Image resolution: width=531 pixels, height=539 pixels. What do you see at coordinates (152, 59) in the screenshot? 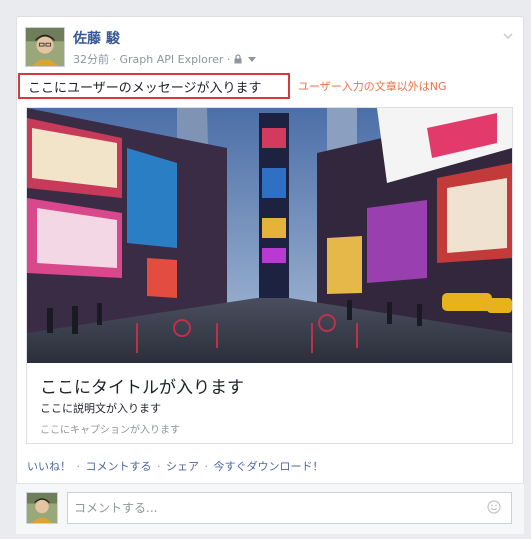
I see `post-meta-text: 32分前 · Graph API Explorer ·` at bounding box center [152, 59].